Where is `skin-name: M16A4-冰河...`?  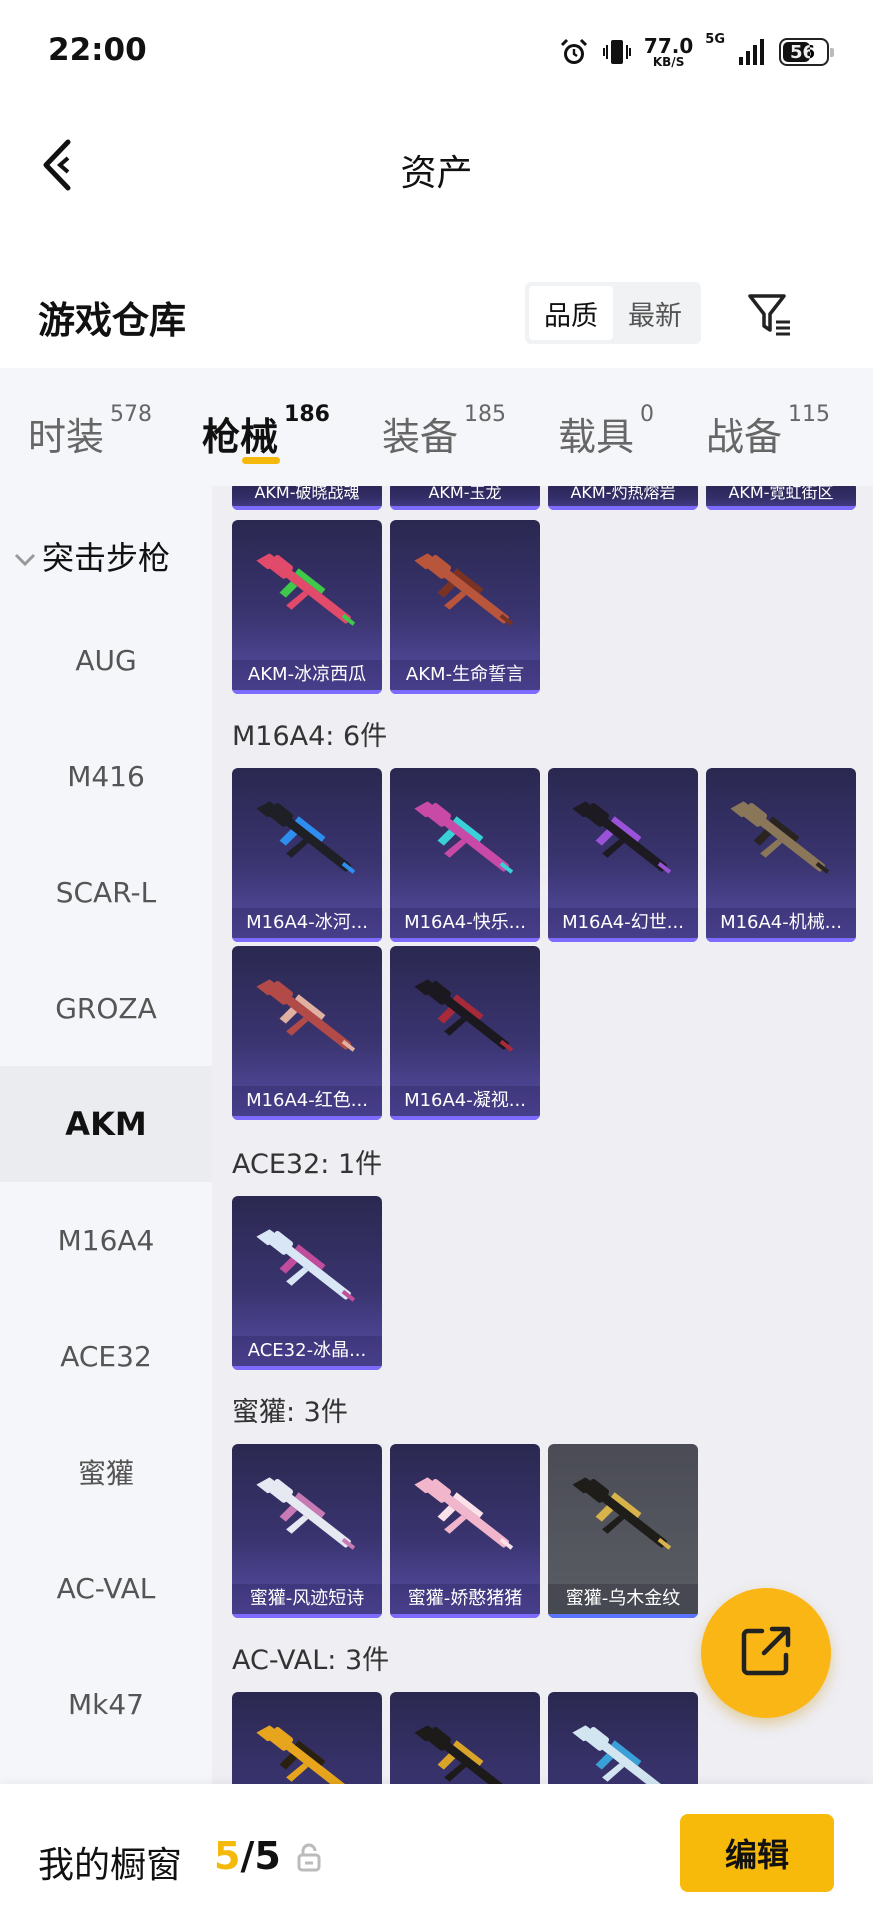 skin-name: M16A4-冰河... is located at coordinates (307, 923).